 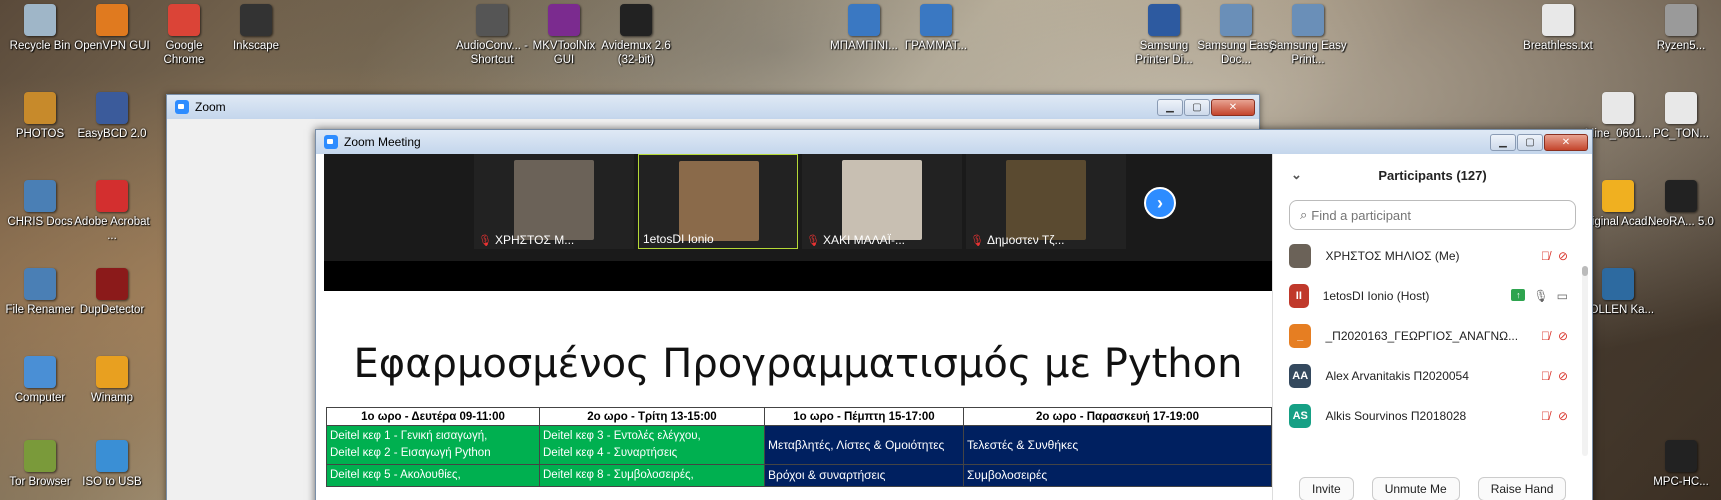 What do you see at coordinates (1562, 336) in the screenshot?
I see `video-off-icon: ⊘` at bounding box center [1562, 336].